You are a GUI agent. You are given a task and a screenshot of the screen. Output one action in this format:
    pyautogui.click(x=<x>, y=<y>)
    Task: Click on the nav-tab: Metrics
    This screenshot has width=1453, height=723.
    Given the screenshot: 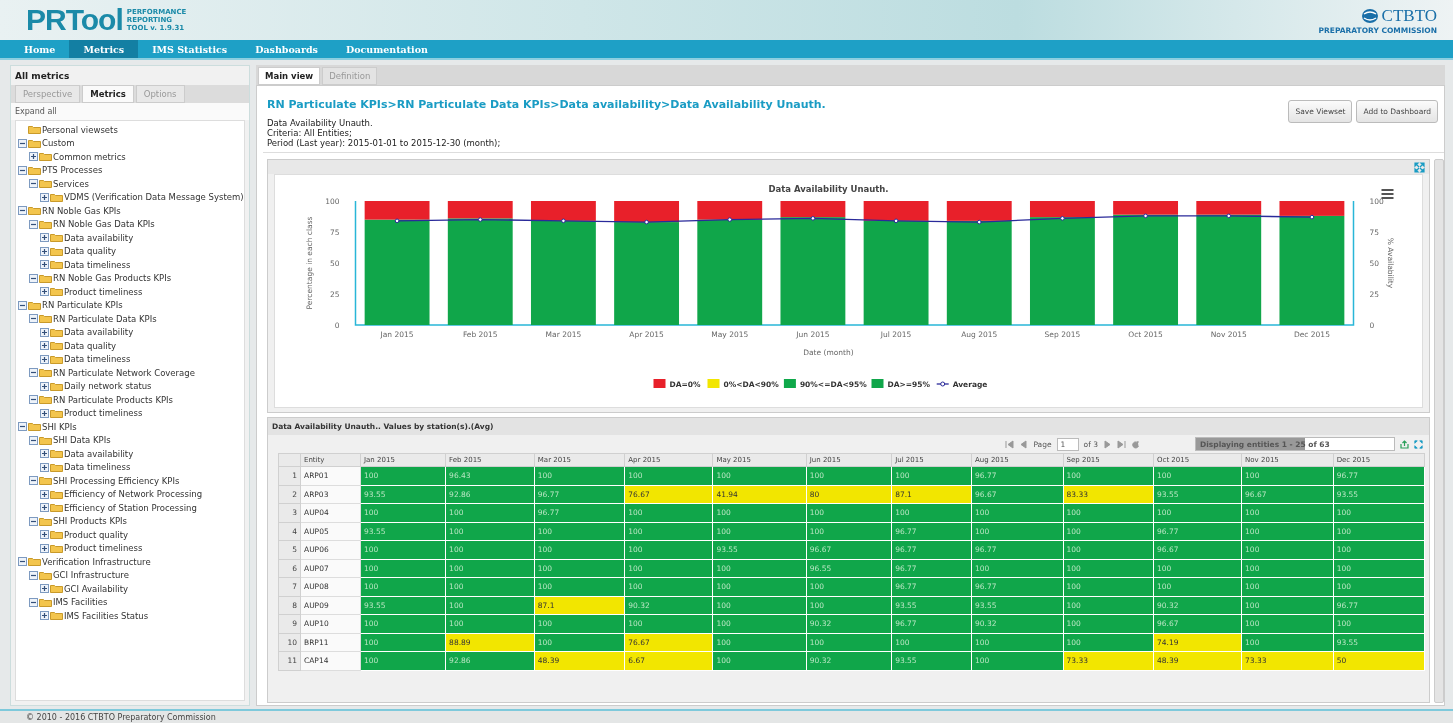 What is the action you would take?
    pyautogui.click(x=104, y=49)
    